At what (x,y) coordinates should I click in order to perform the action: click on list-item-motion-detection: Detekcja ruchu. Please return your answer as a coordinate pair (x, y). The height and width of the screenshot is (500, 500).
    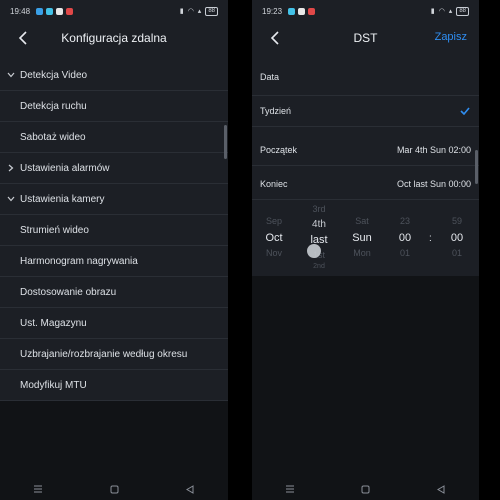
    Looking at the image, I should click on (114, 106).